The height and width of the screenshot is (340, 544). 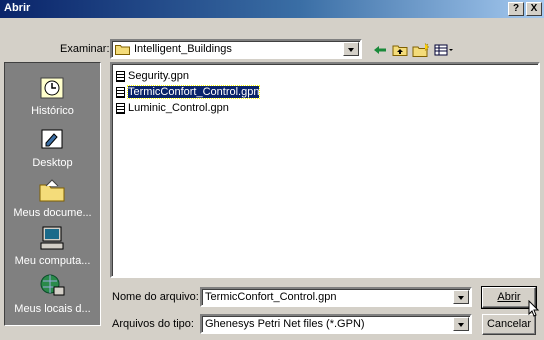 What do you see at coordinates (272, 9) in the screenshot?
I see `title-bar: Abrir ? X` at bounding box center [272, 9].